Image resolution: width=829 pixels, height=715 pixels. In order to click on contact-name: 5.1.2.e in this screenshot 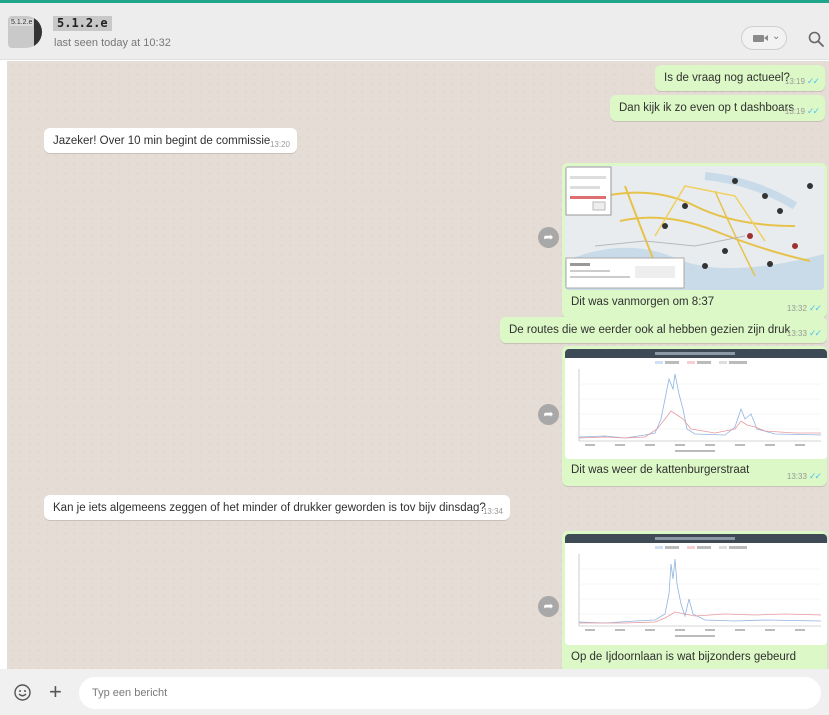, I will do `click(82, 23)`.